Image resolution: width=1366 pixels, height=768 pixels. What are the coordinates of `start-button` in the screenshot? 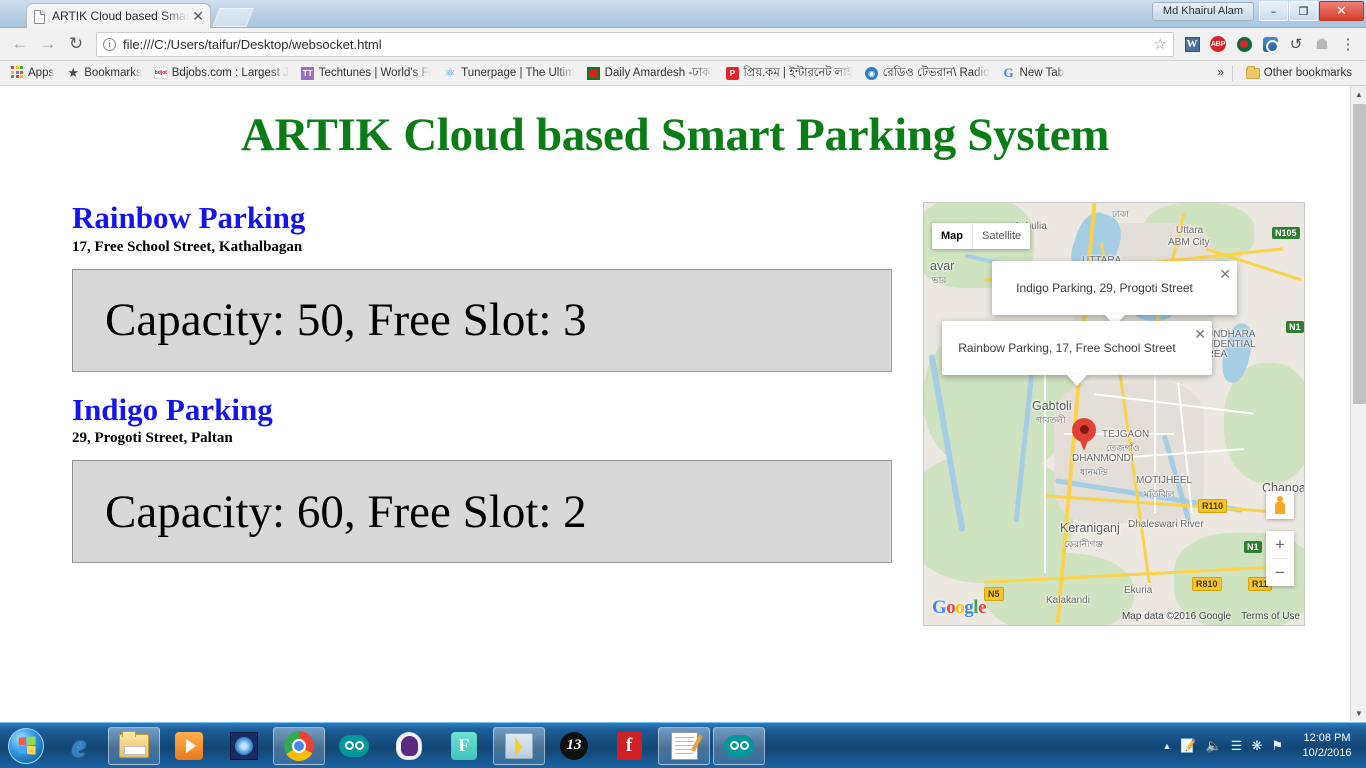 It's located at (26, 746).